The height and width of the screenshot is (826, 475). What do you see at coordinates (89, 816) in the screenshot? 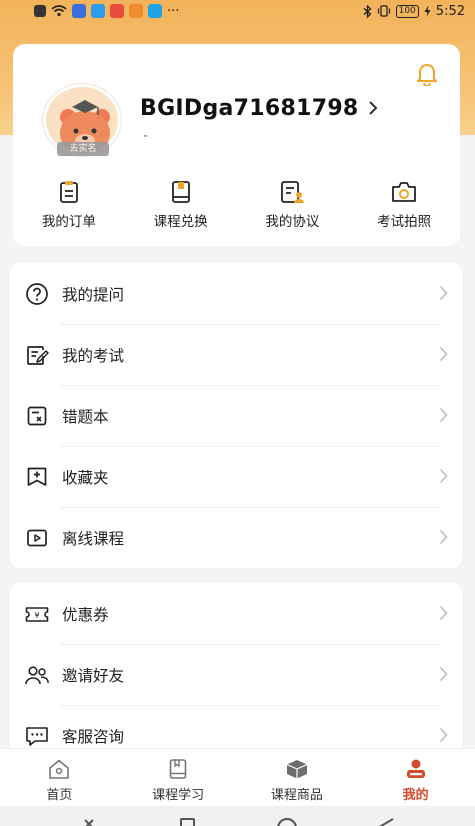
I see `close-icon` at bounding box center [89, 816].